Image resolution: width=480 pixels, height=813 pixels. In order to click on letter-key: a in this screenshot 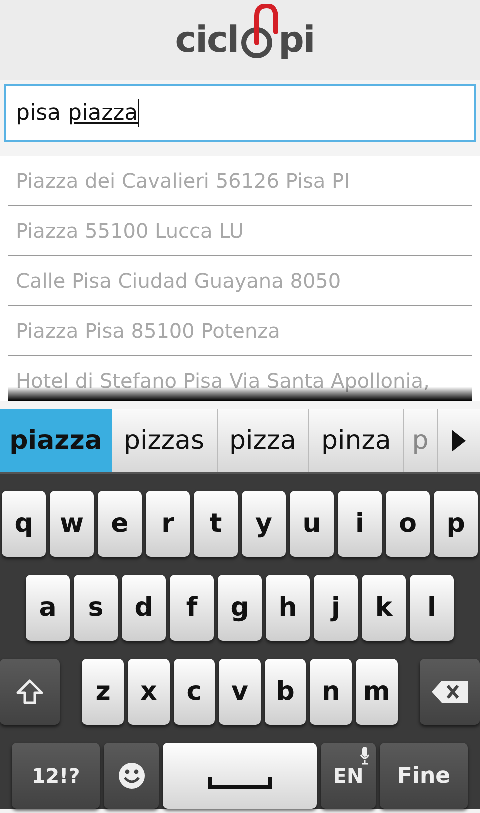, I will do `click(48, 608)`.